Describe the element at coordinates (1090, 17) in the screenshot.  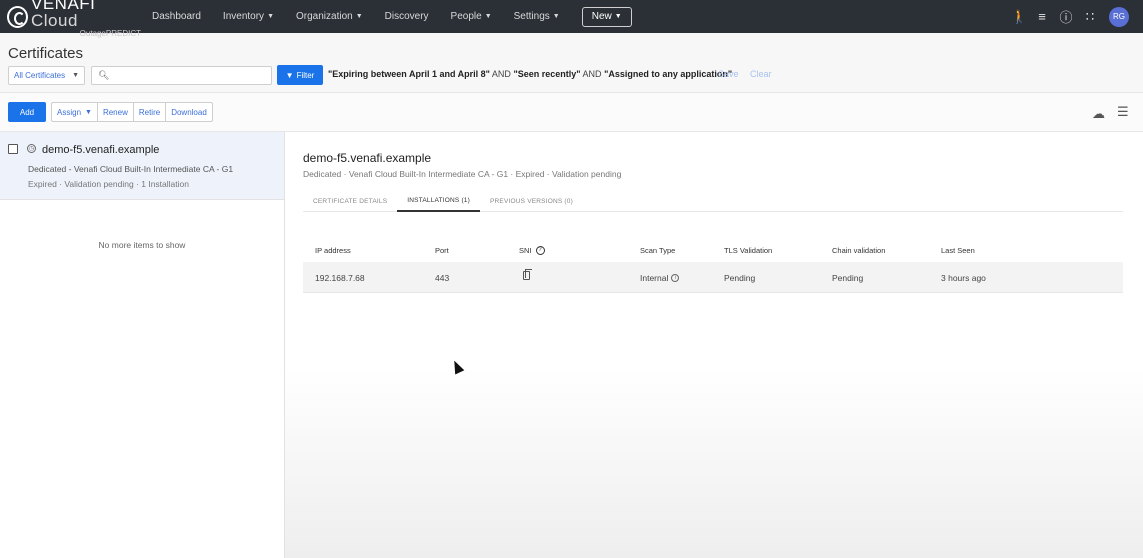
I see `apps-grid-icon: ∷` at that location.